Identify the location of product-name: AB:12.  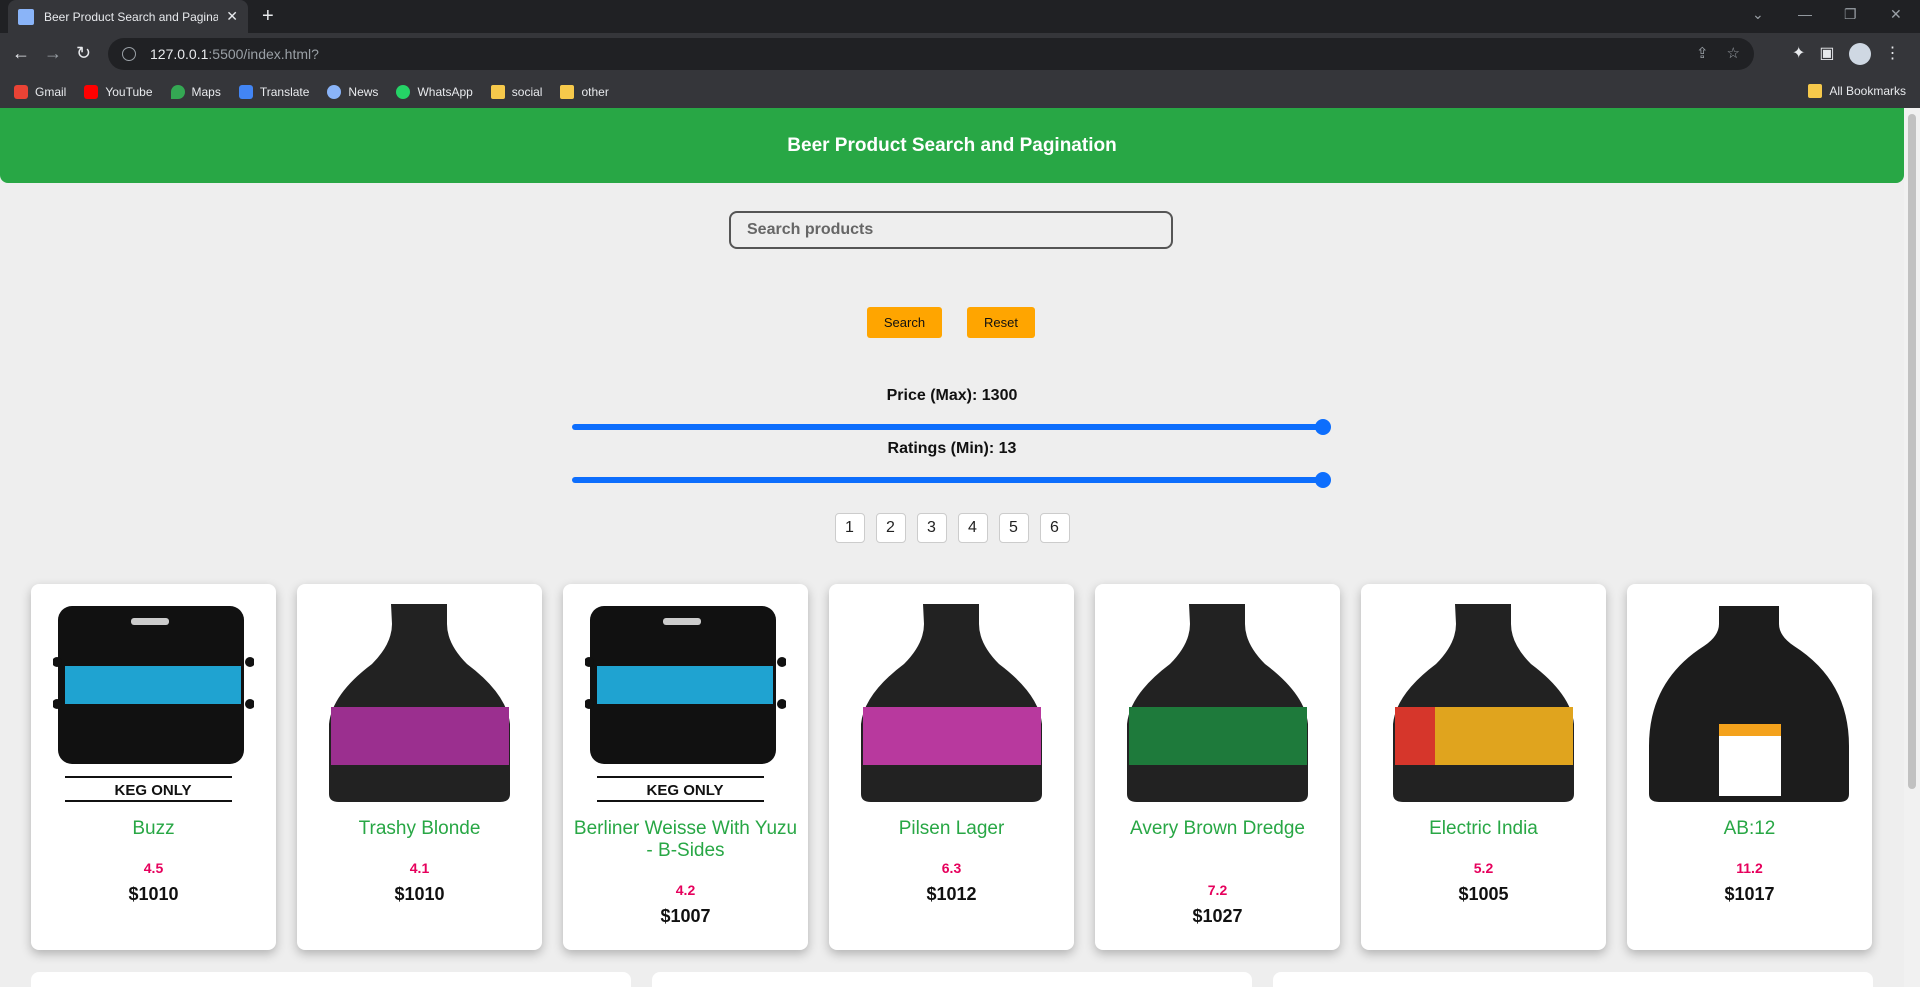
(1749, 828).